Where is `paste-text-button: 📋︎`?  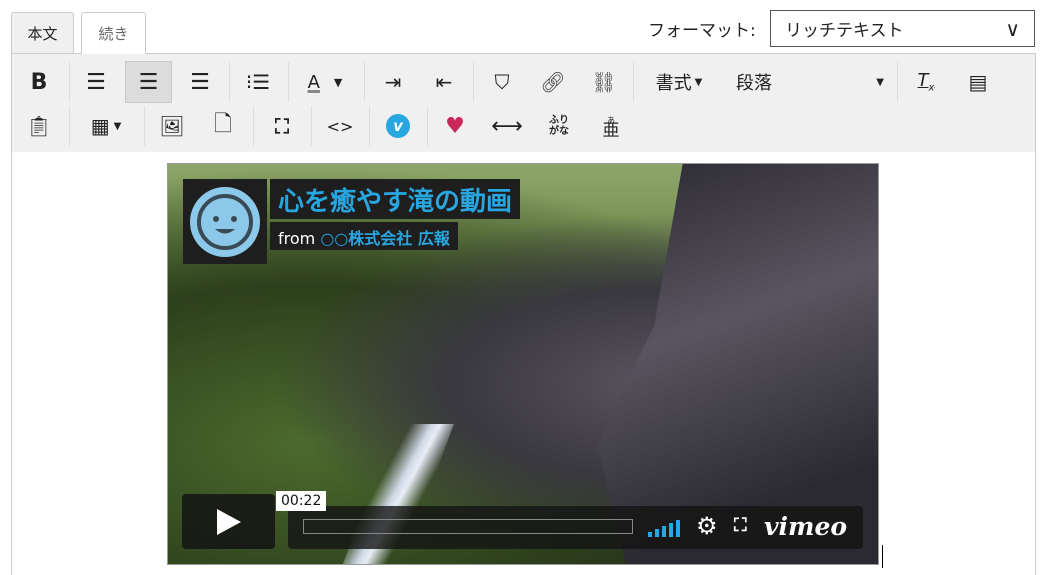 paste-text-button: 📋︎ is located at coordinates (39, 126).